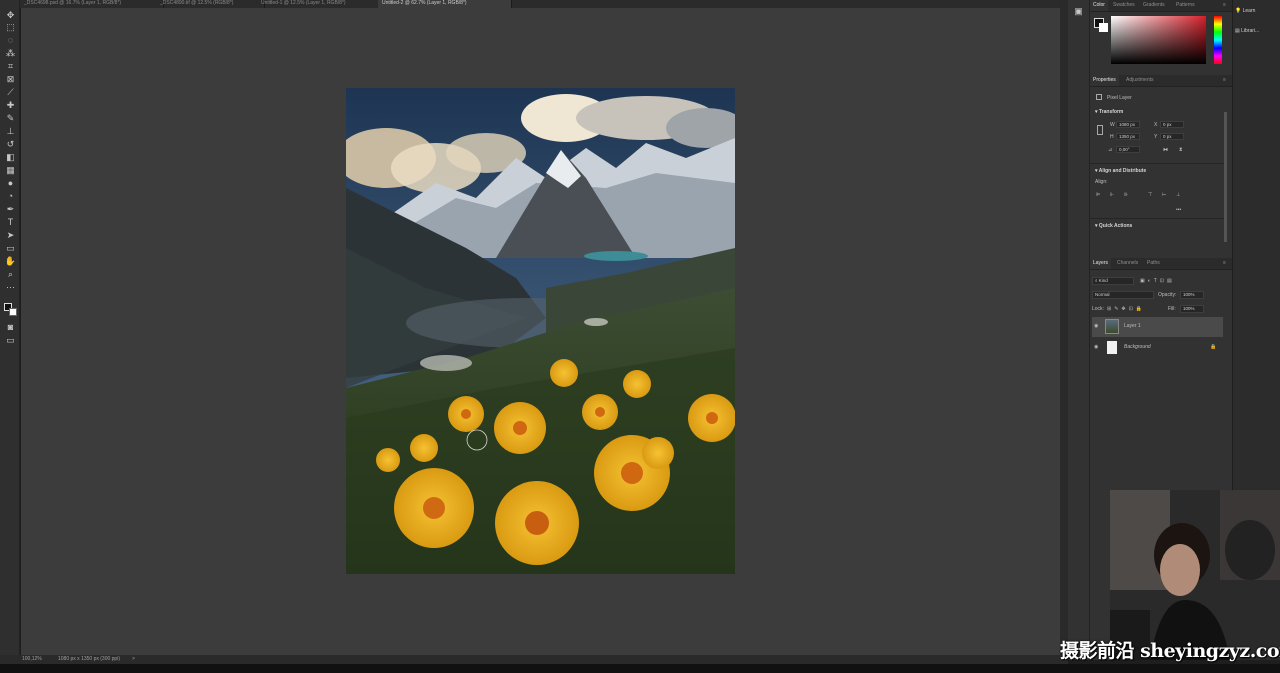 This screenshot has height=673, width=1280. What do you see at coordinates (1101, 263) in the screenshot?
I see `tab-layers: Layers` at bounding box center [1101, 263].